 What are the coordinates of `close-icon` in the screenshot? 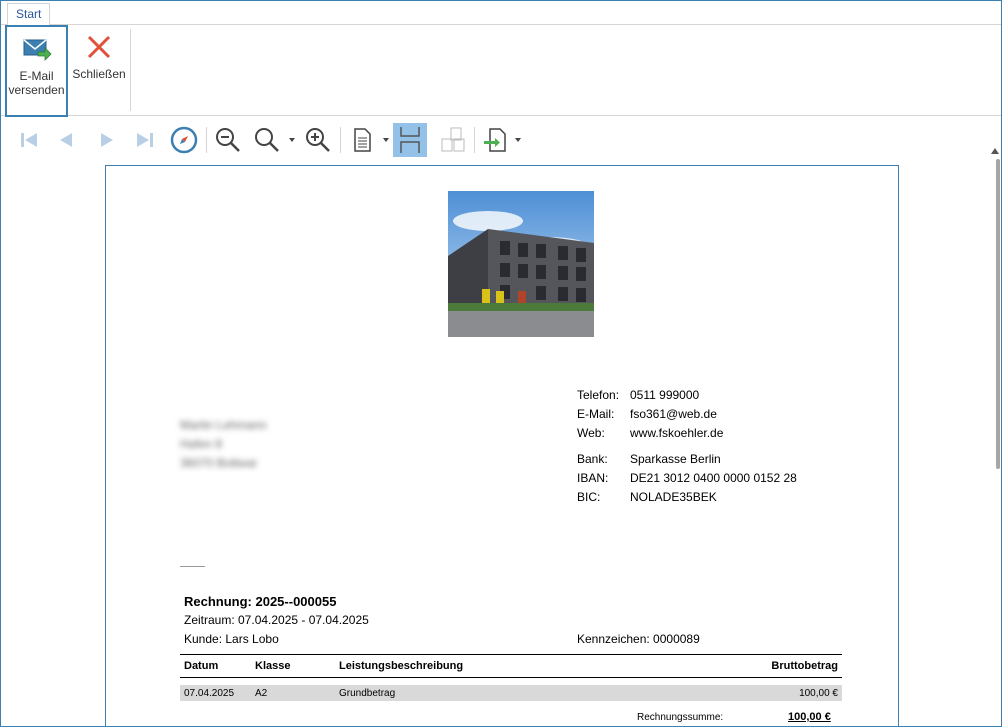 It's located at (99, 47).